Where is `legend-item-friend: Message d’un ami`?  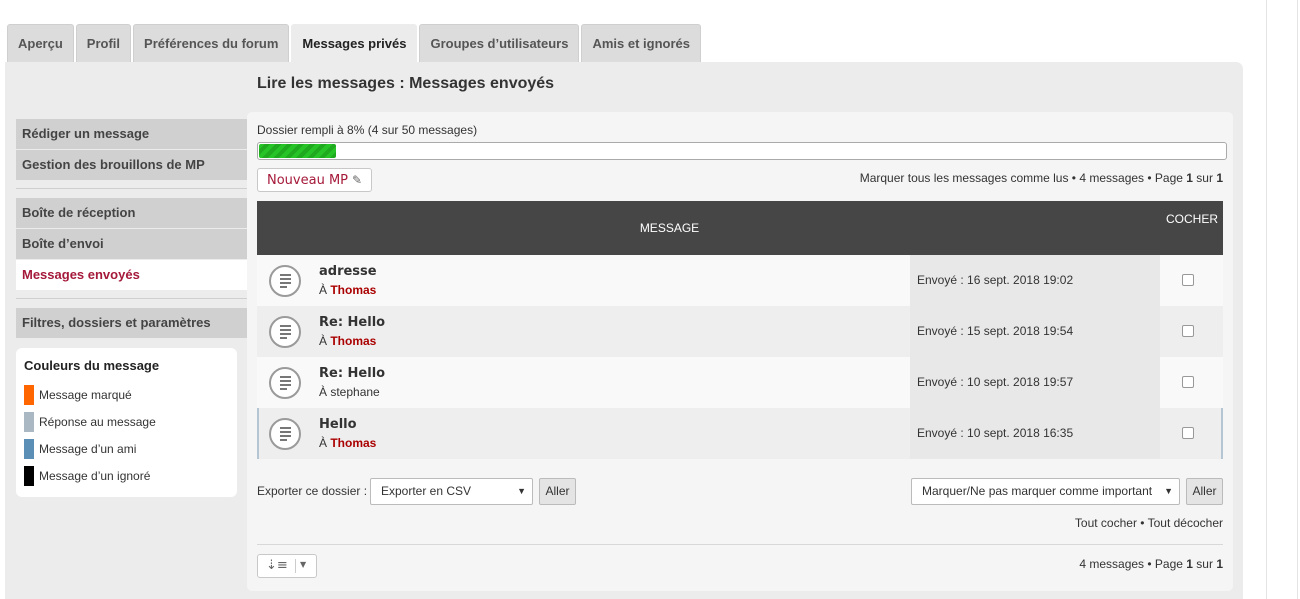 legend-item-friend: Message d’un ami is located at coordinates (126, 448).